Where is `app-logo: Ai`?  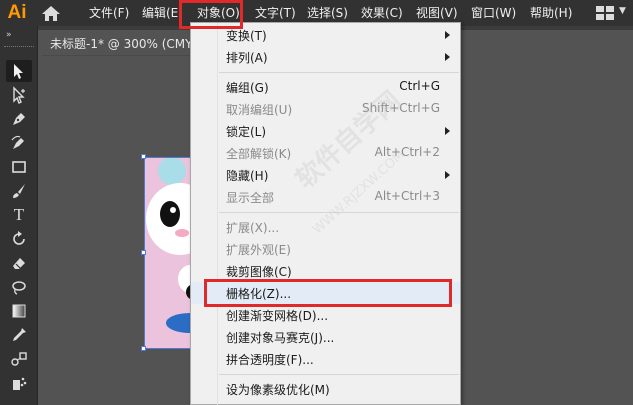
app-logo: Ai is located at coordinates (17, 12).